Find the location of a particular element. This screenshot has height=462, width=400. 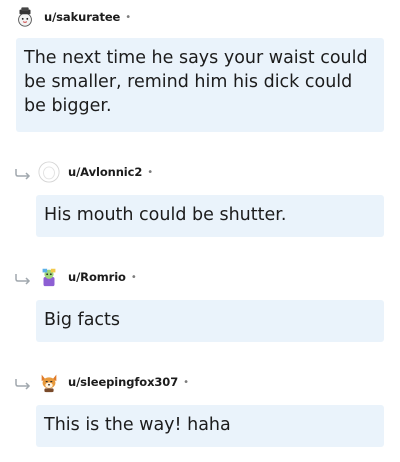

username: u/Romrio is located at coordinates (97, 277).